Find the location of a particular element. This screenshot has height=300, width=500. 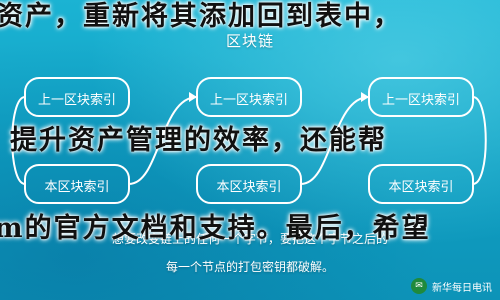

diagram-caption-line2: 每一个节点的打包密钥都破解。 is located at coordinates (249, 267).